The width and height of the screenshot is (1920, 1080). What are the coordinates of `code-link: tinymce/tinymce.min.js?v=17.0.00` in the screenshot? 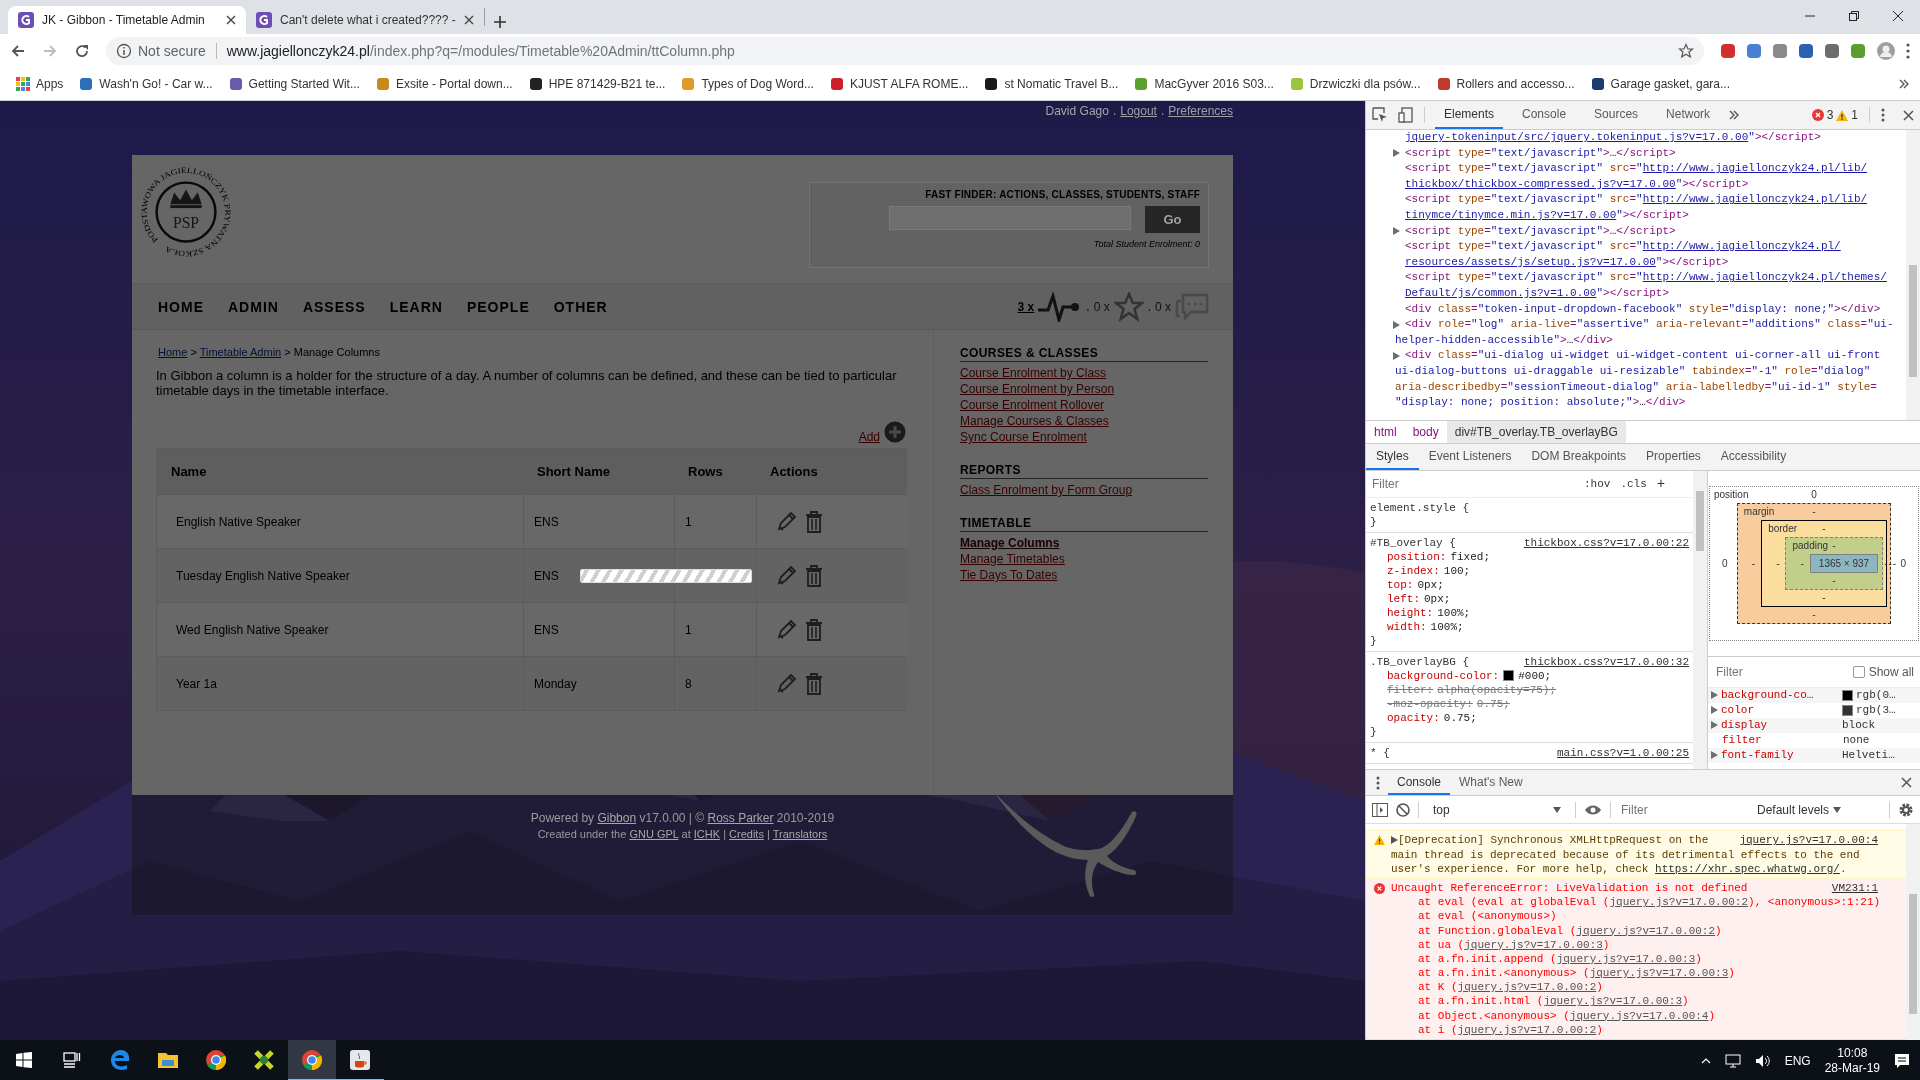 It's located at (1511, 214).